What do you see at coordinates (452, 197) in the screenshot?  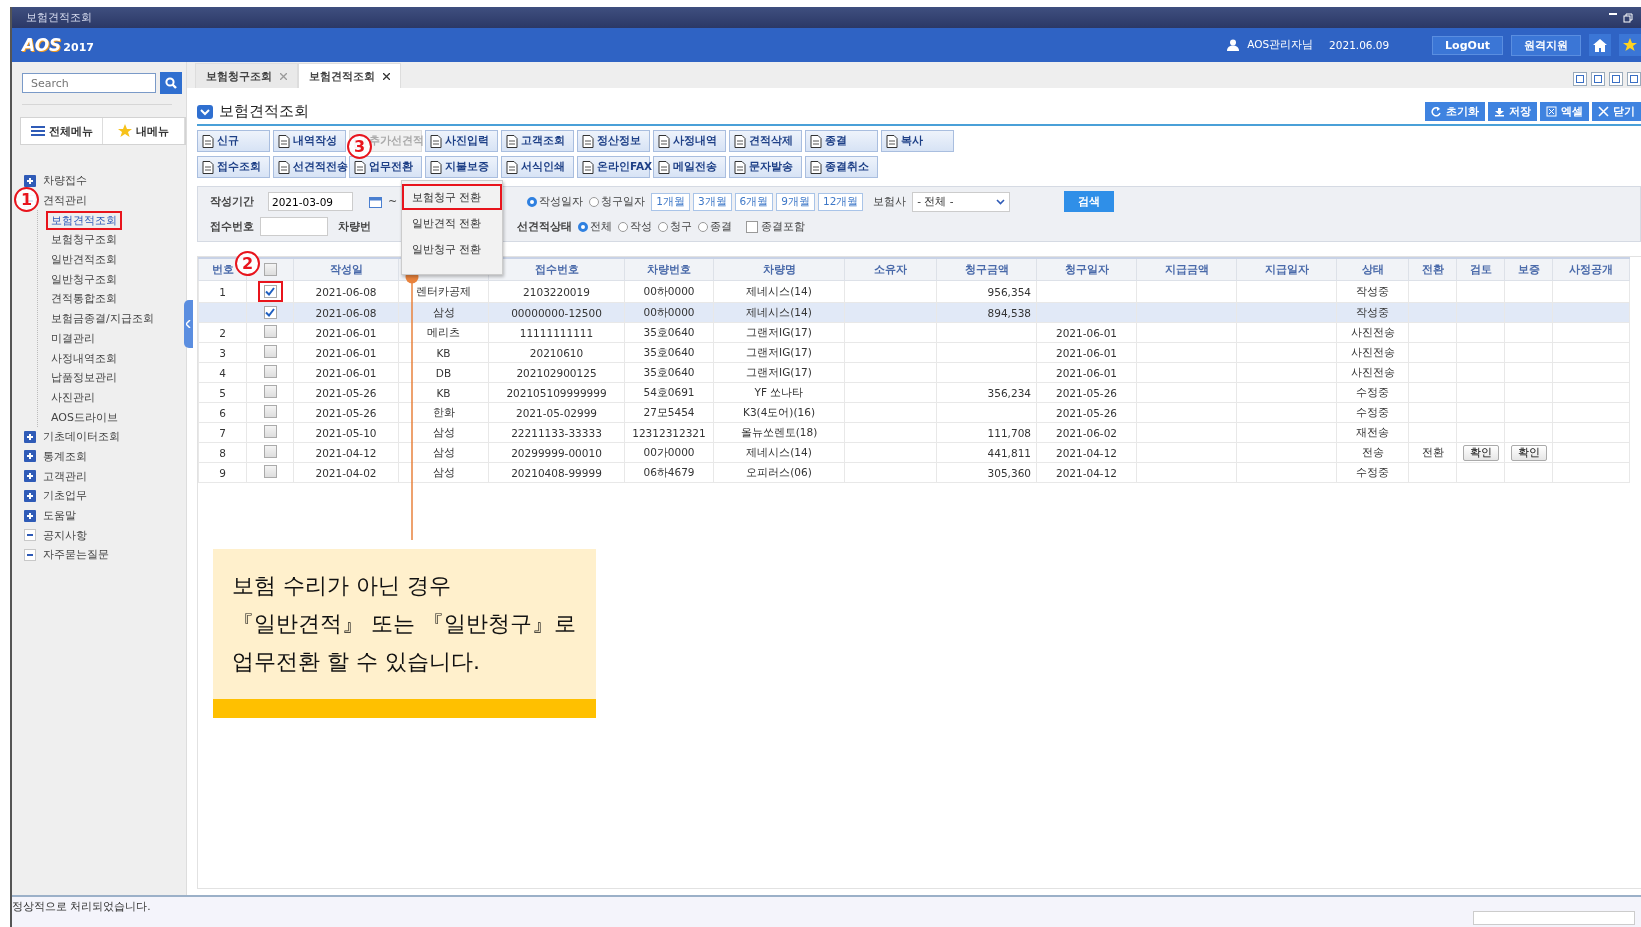 I see `menu-item: 보험청구 전환` at bounding box center [452, 197].